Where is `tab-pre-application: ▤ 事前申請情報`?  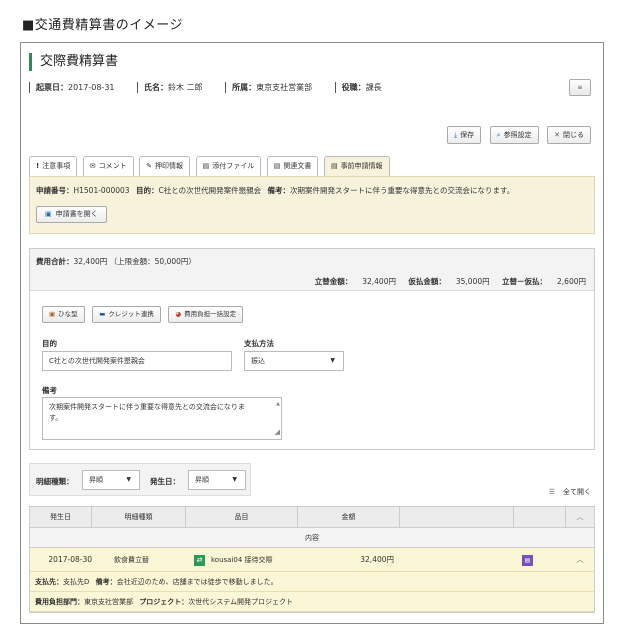
tab-pre-application: ▤ 事前申請情報 is located at coordinates (356, 166).